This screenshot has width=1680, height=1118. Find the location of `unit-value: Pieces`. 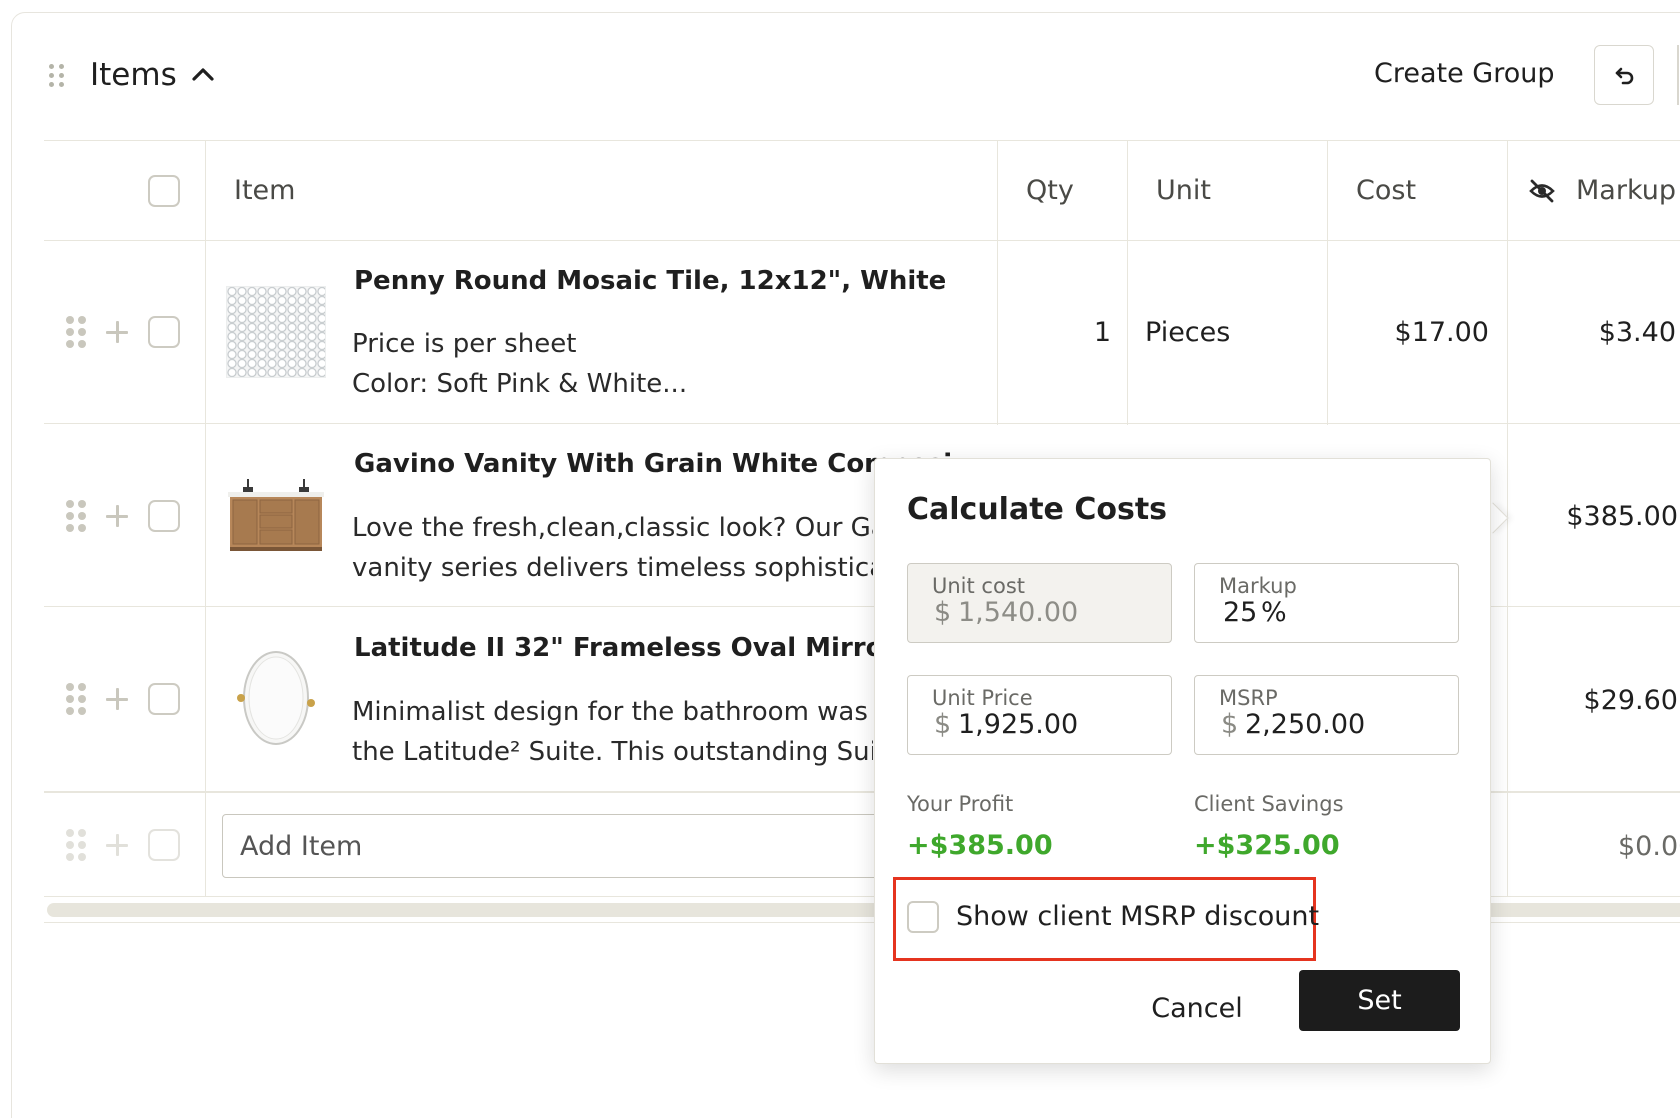

unit-value: Pieces is located at coordinates (1187, 332).